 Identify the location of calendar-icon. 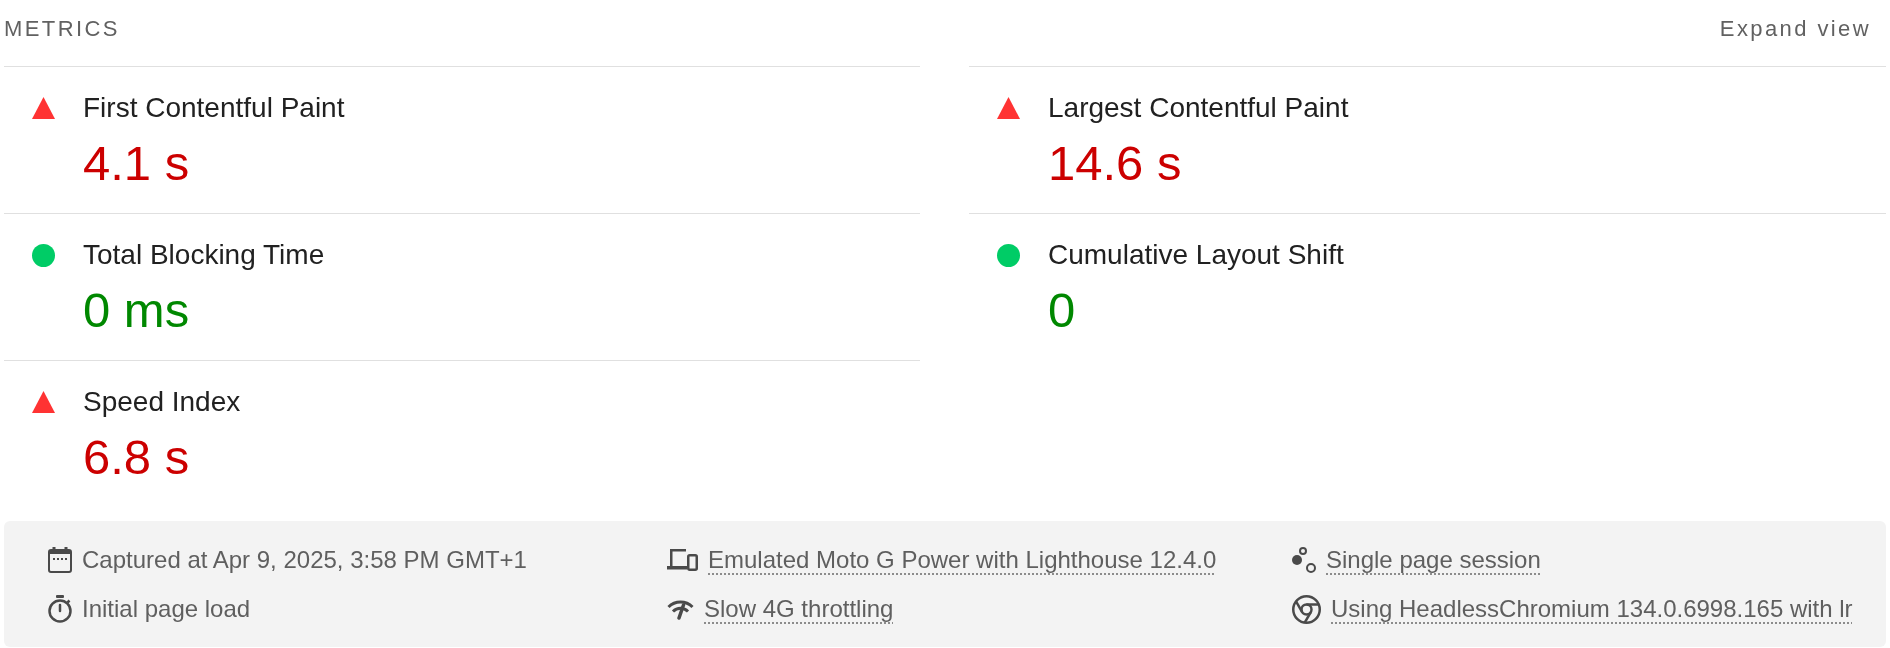
(60, 560).